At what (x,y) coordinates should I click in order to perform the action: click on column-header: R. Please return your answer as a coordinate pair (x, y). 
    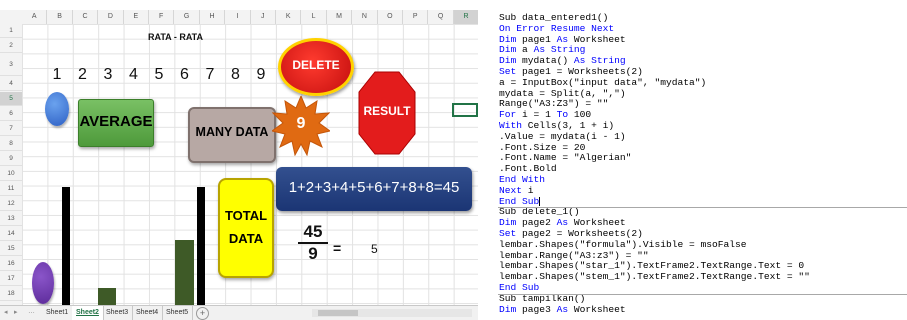
    Looking at the image, I should click on (465, 17).